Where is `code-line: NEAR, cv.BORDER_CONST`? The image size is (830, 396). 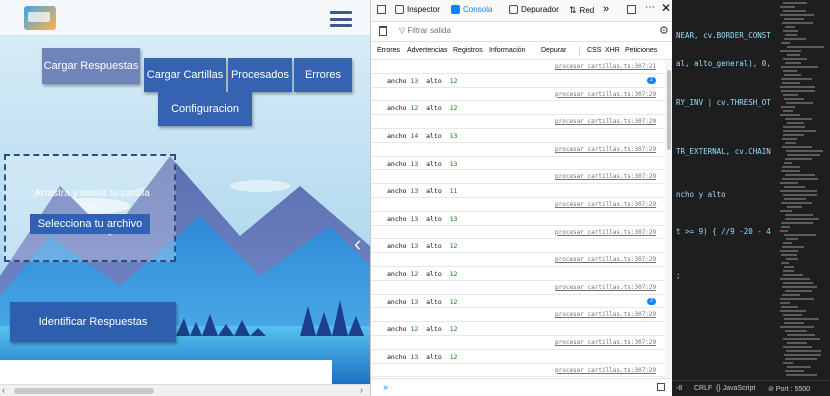 code-line: NEAR, cv.BORDER_CONST is located at coordinates (723, 35).